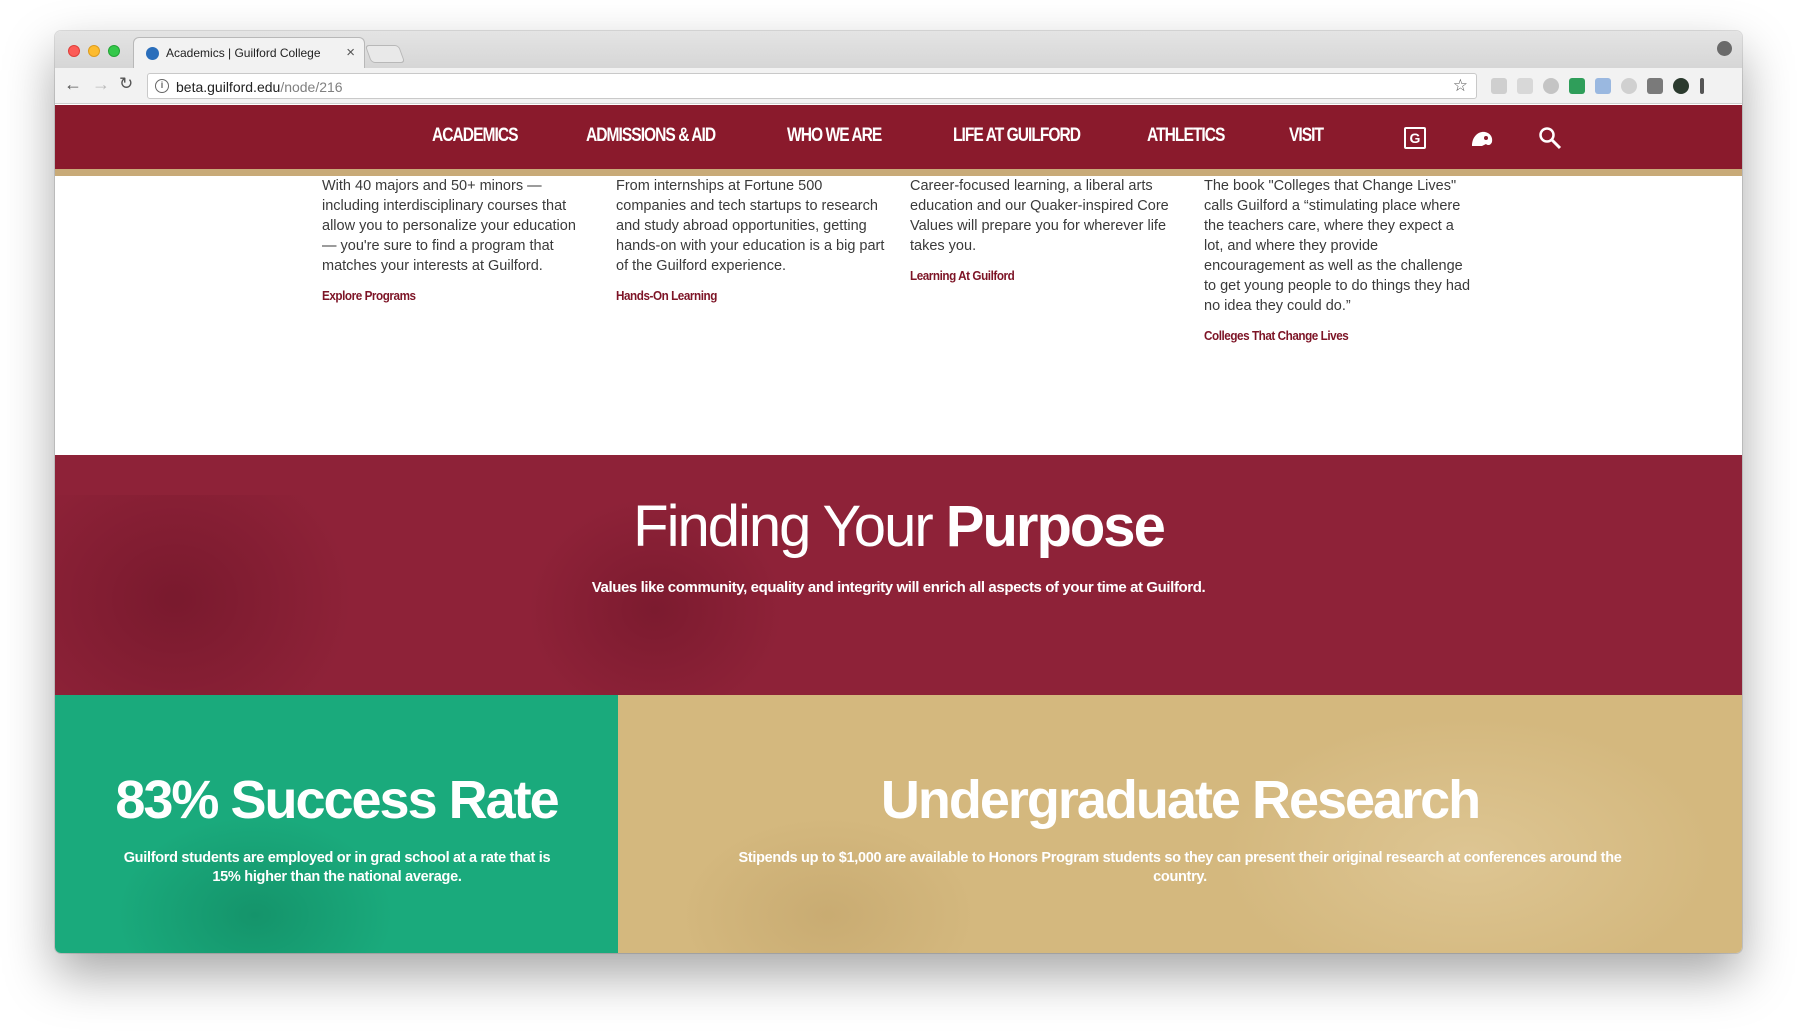 This screenshot has height=1034, width=1797. I want to click on extension-drive-icon, so click(1551, 86).